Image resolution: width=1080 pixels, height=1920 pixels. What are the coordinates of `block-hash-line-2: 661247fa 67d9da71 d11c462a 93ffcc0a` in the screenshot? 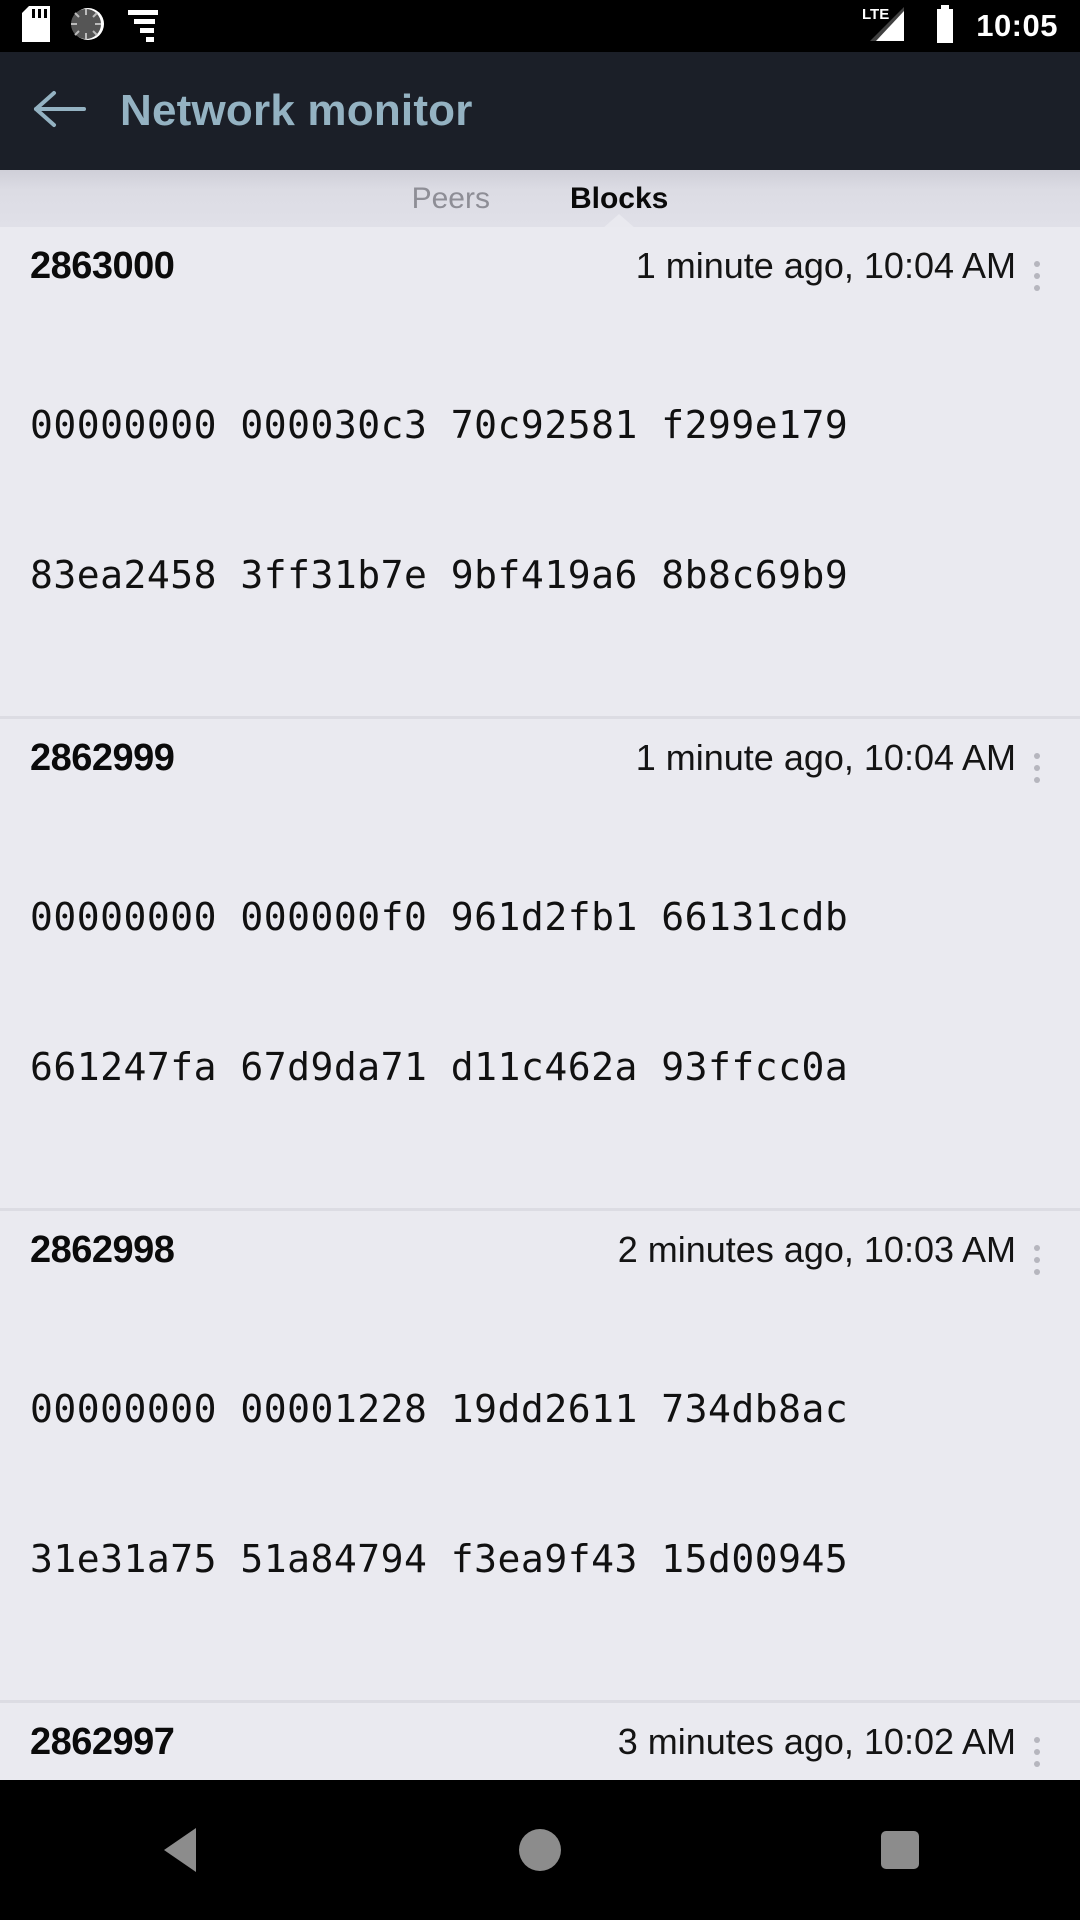 It's located at (439, 1067).